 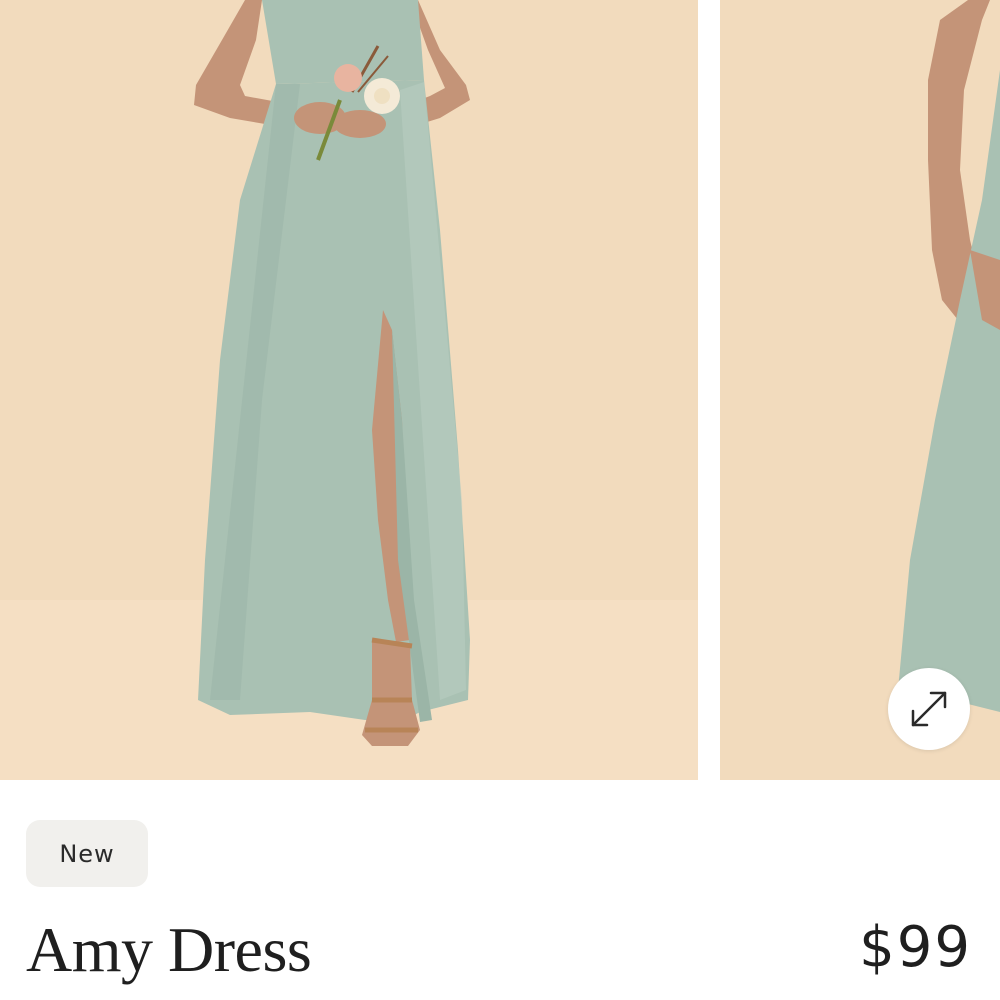 I want to click on new-badge: New, so click(x=87, y=853).